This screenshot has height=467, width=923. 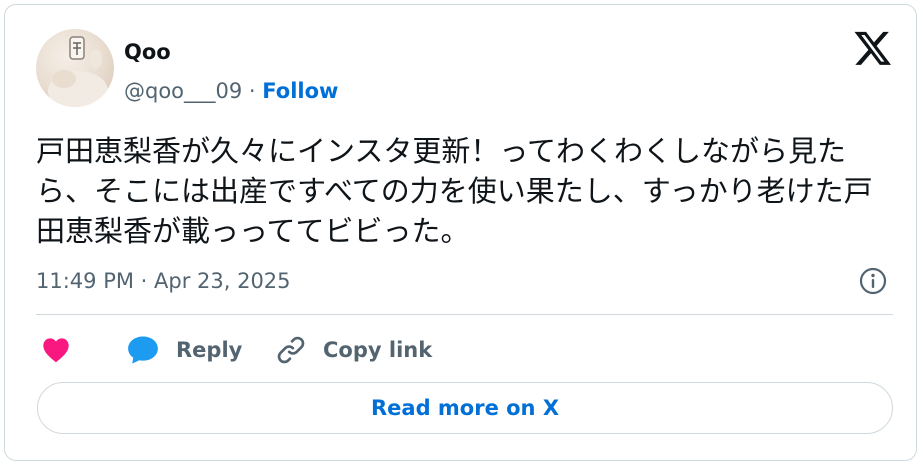 I want to click on link-icon, so click(x=291, y=350).